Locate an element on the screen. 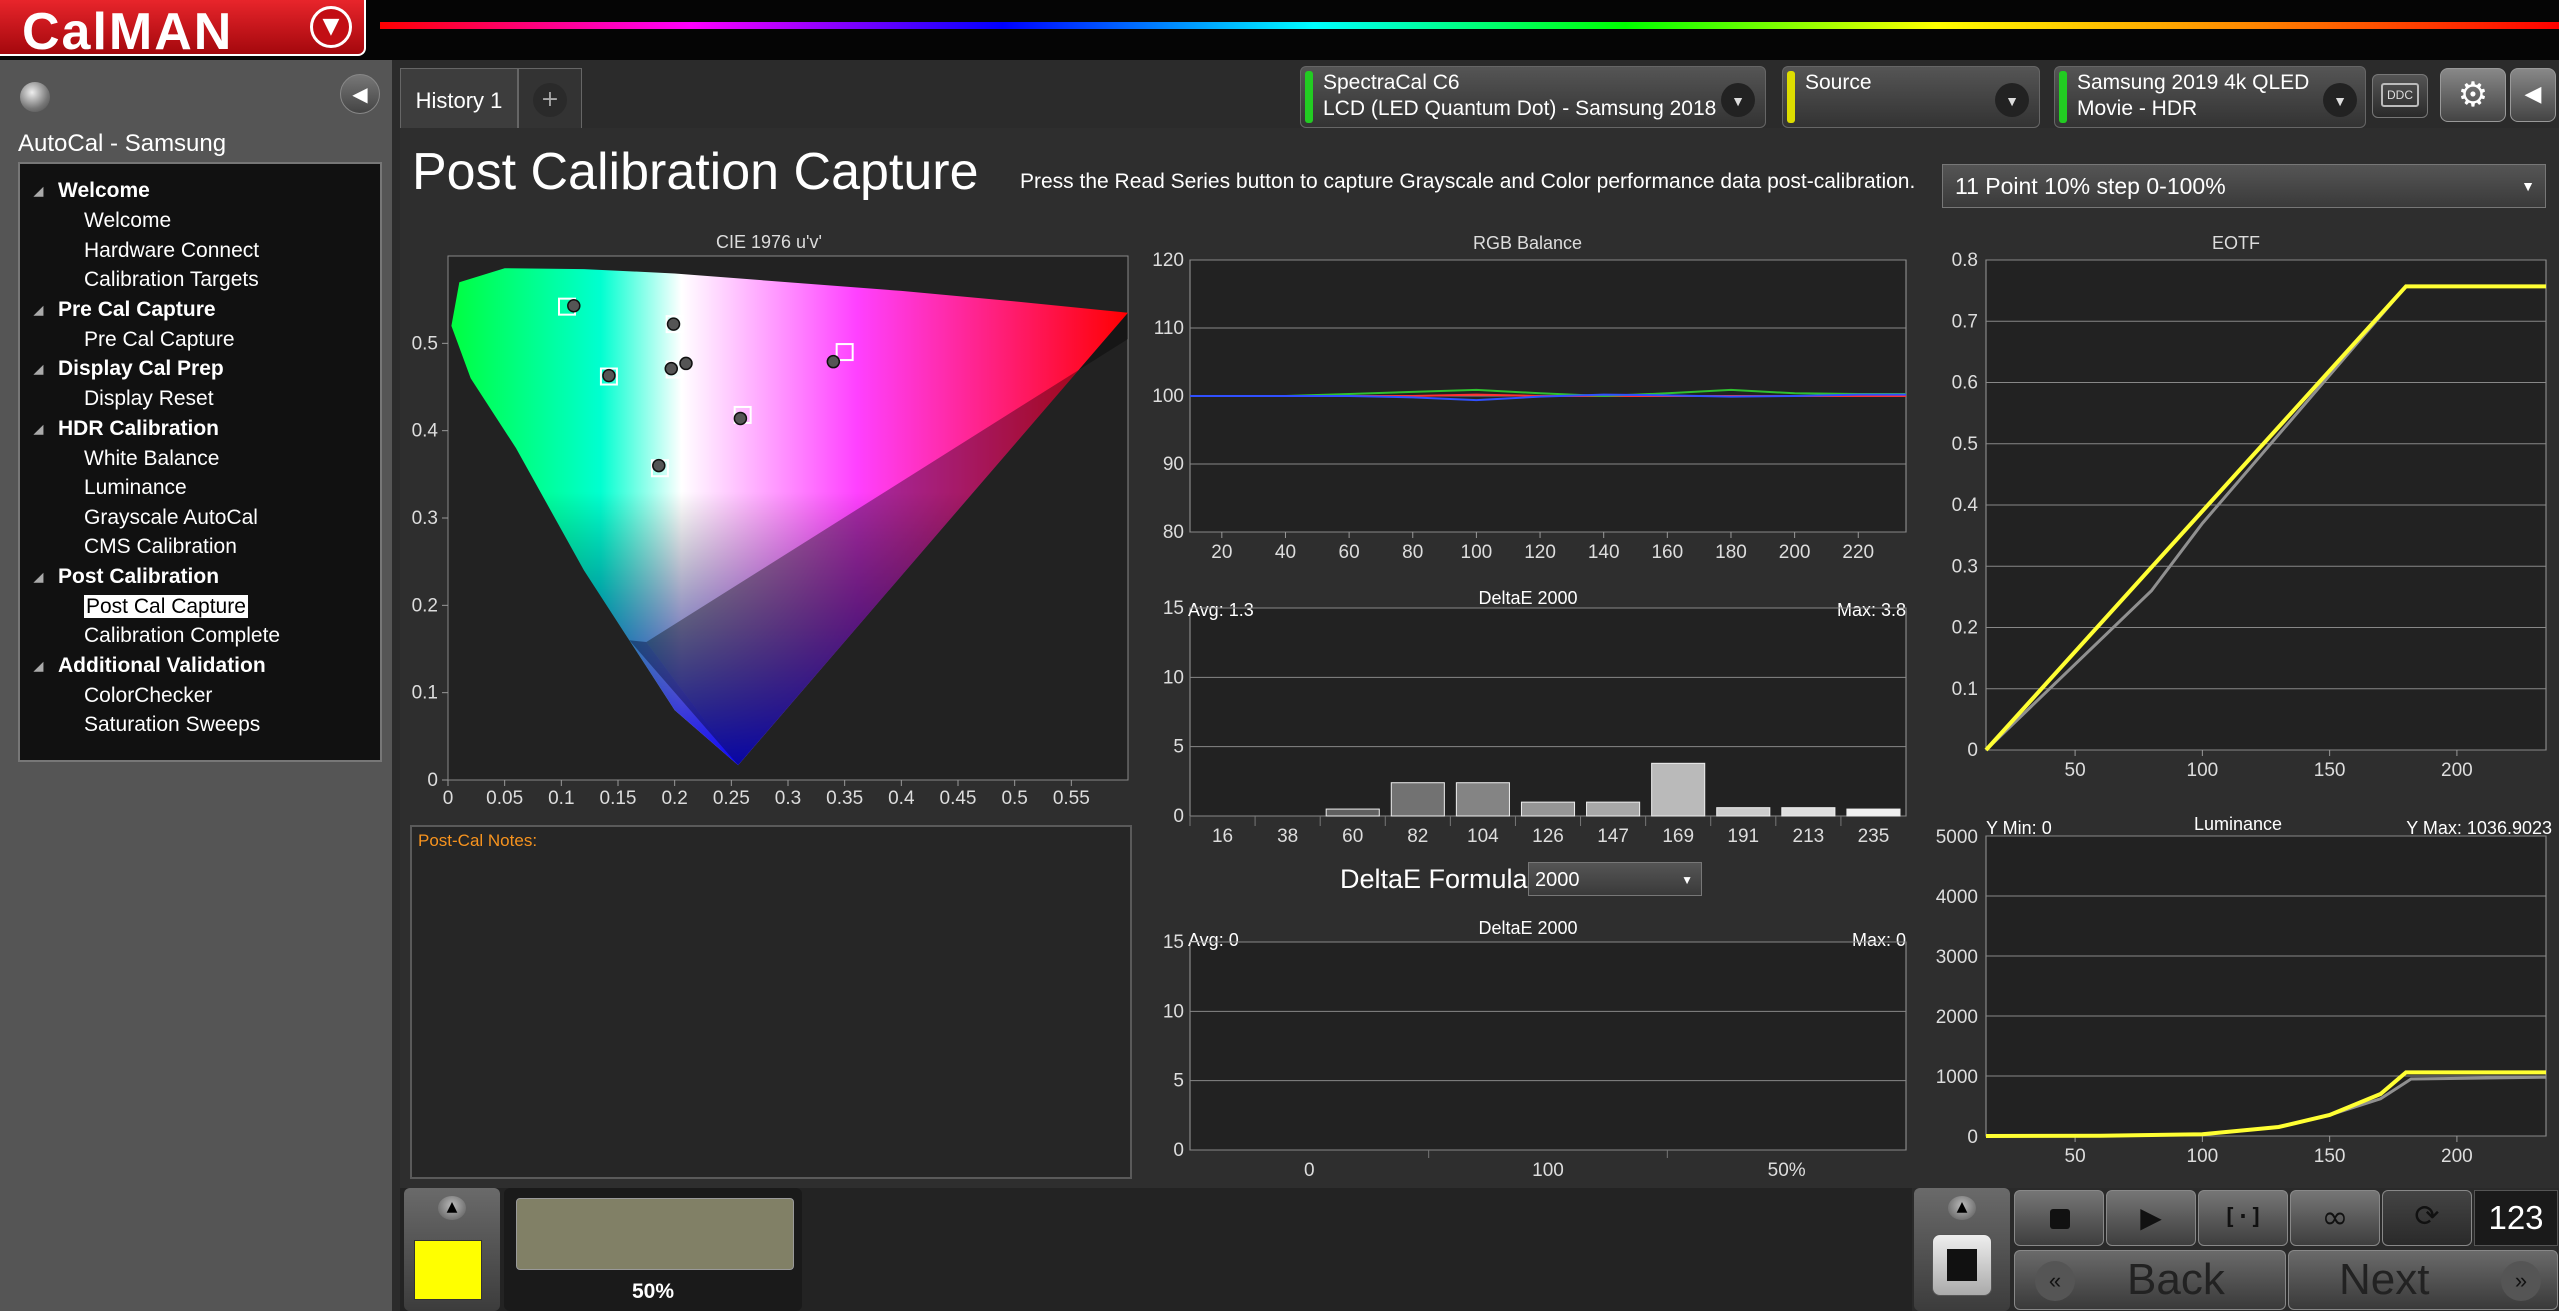 The image size is (2559, 1311). deltae-second-ytick-label: 5 is located at coordinates (1178, 1081).